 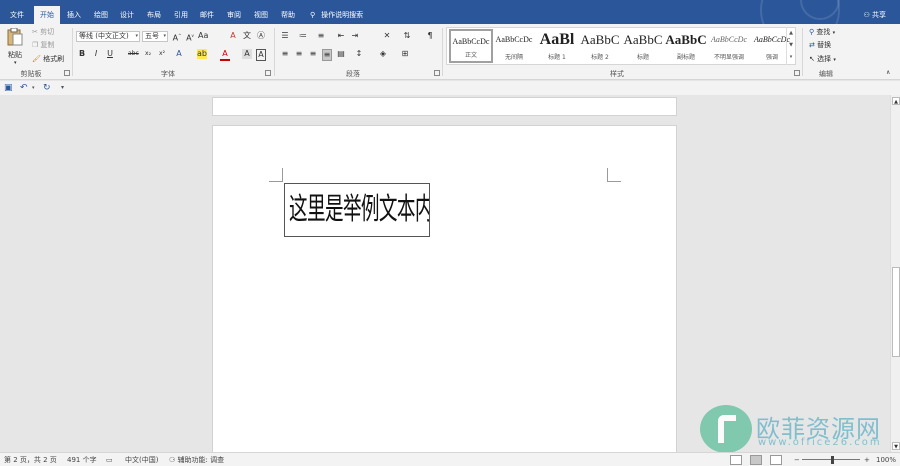 I want to click on tab-references: 引用, so click(x=181, y=15).